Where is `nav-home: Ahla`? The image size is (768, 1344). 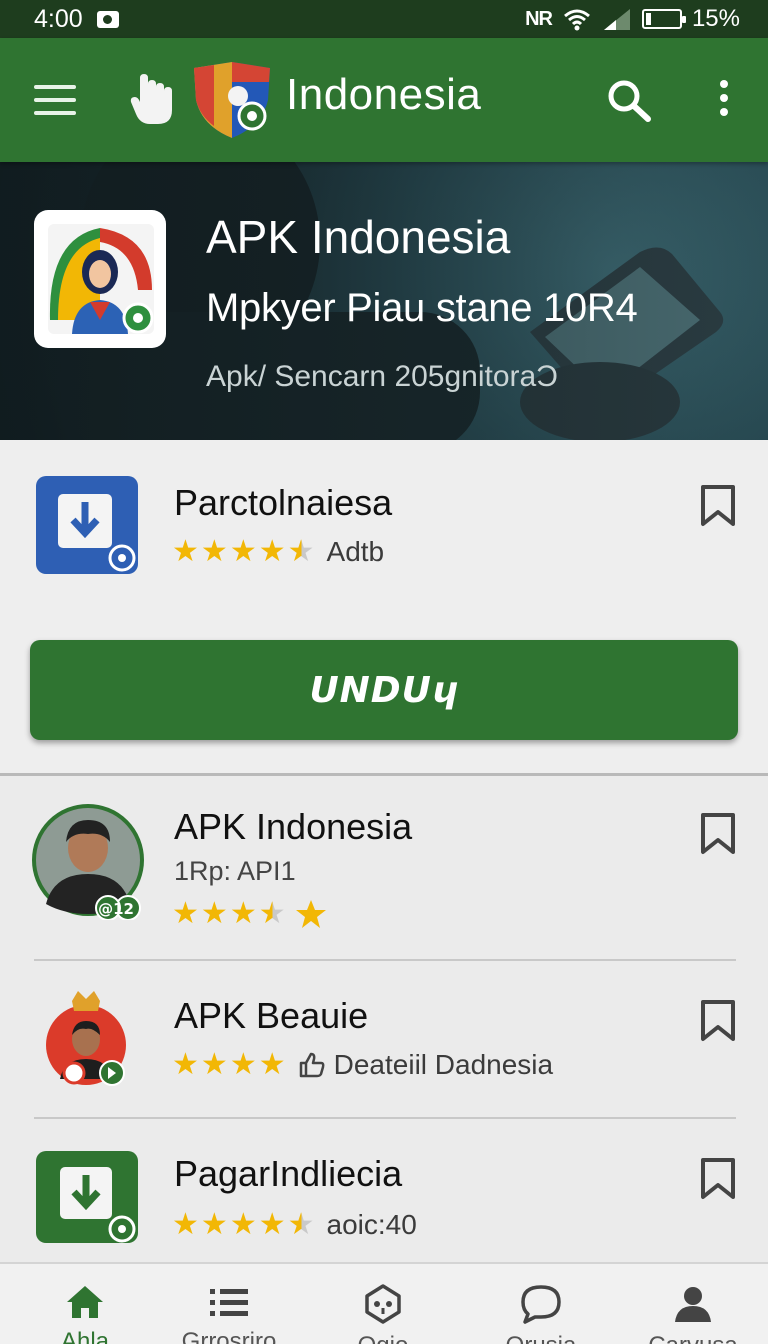 nav-home: Ahla is located at coordinates (85, 1314).